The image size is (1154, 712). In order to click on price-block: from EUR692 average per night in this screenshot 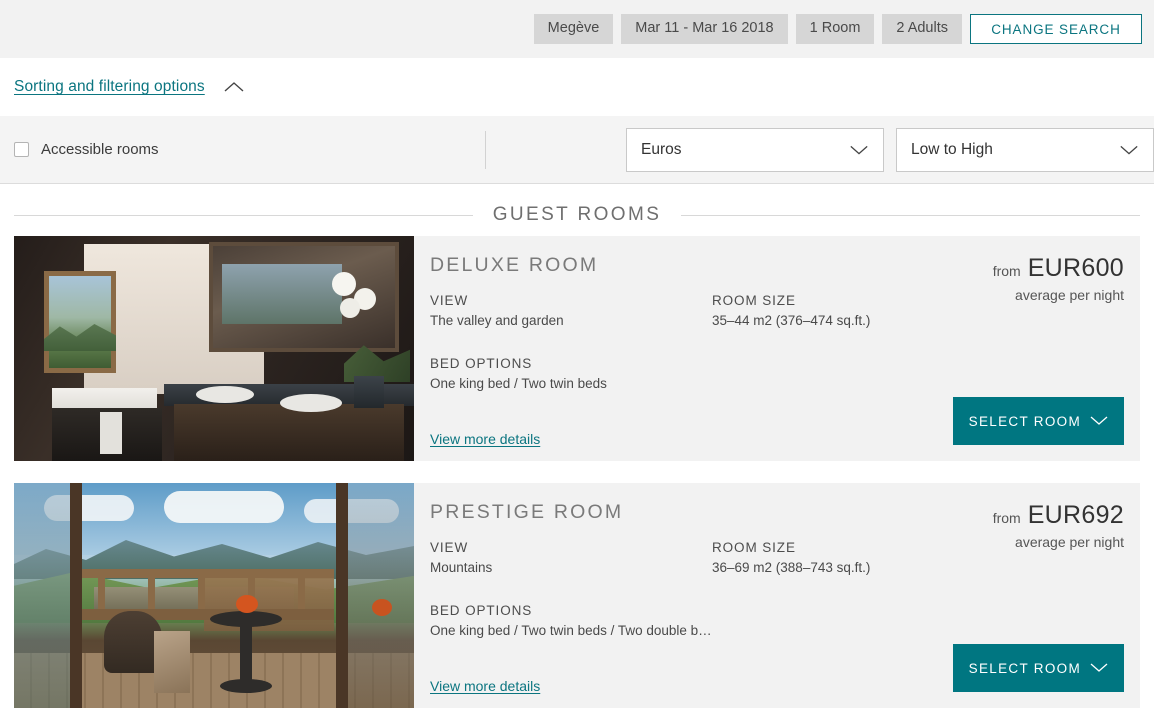, I will do `click(1058, 525)`.